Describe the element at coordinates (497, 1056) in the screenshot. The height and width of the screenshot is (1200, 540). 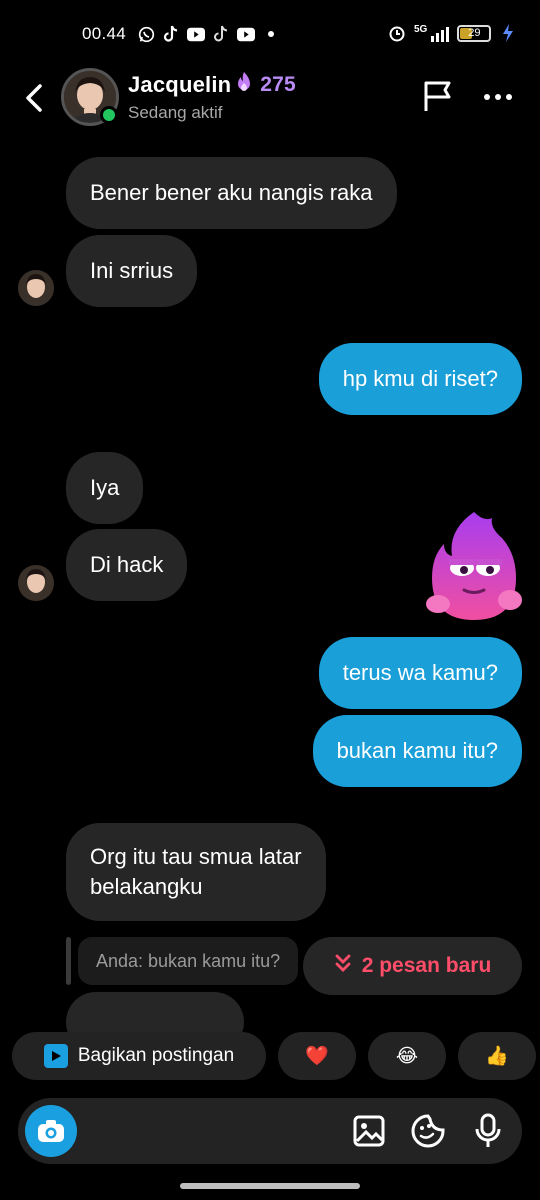
I see `quick-reaction-thumbs-up: 👍` at that location.